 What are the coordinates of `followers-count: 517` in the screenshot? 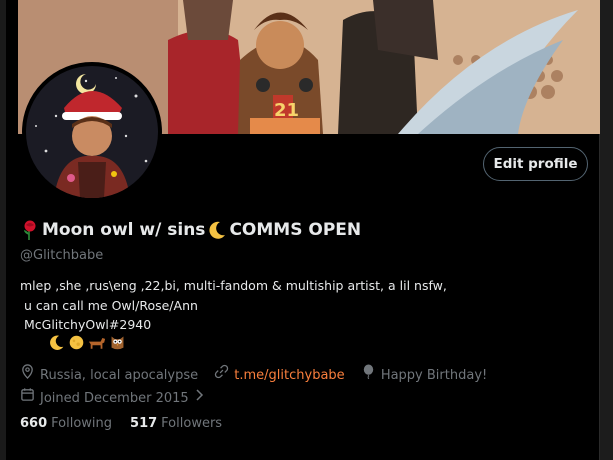 It's located at (144, 423).